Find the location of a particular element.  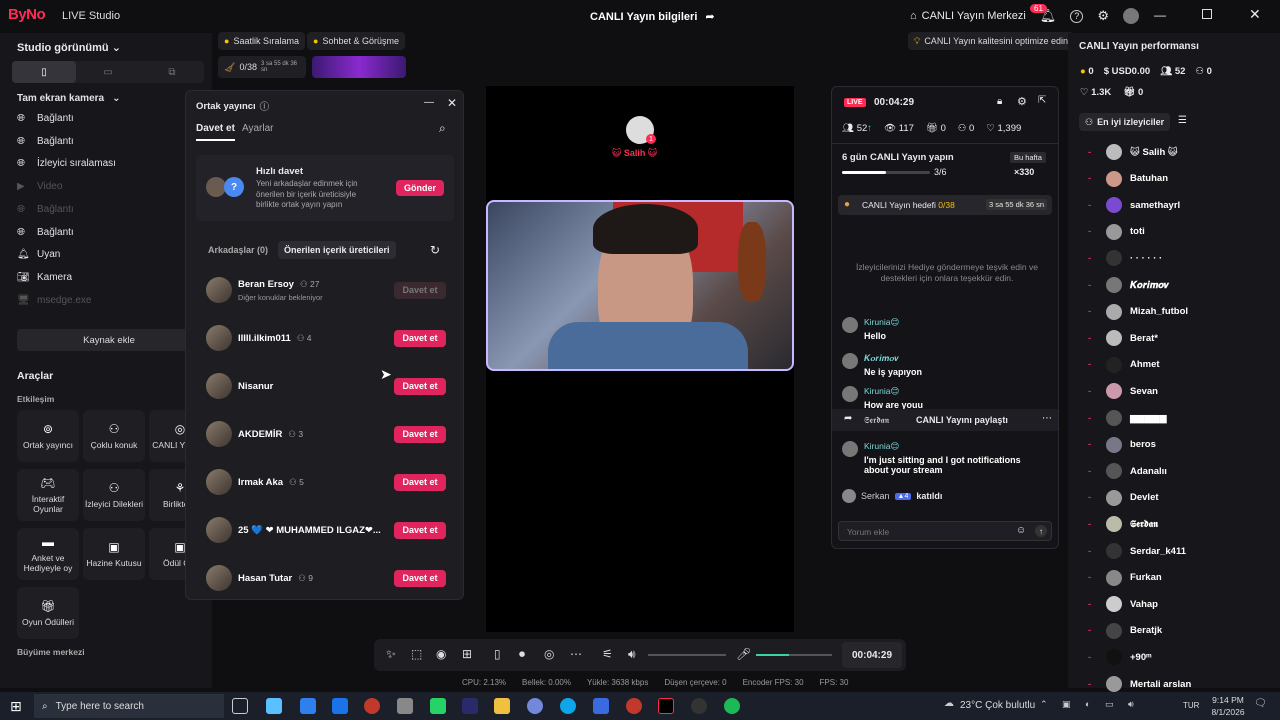

source-item: ▶ Video is located at coordinates (39, 186).